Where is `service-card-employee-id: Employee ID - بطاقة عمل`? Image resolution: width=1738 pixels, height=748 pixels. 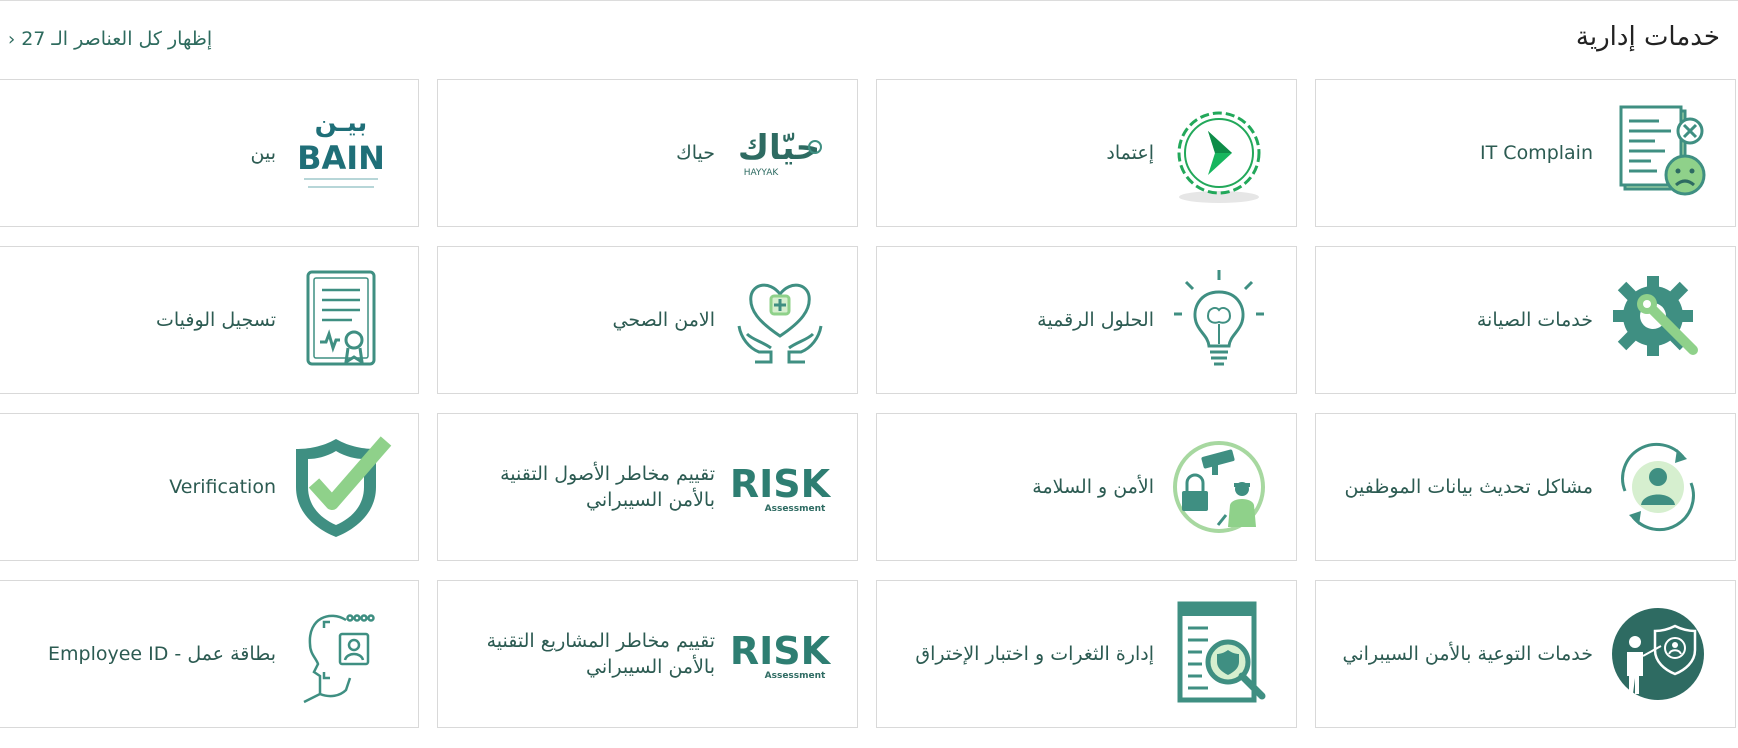
service-card-employee-id: Employee ID - بطاقة عمل is located at coordinates (209, 654).